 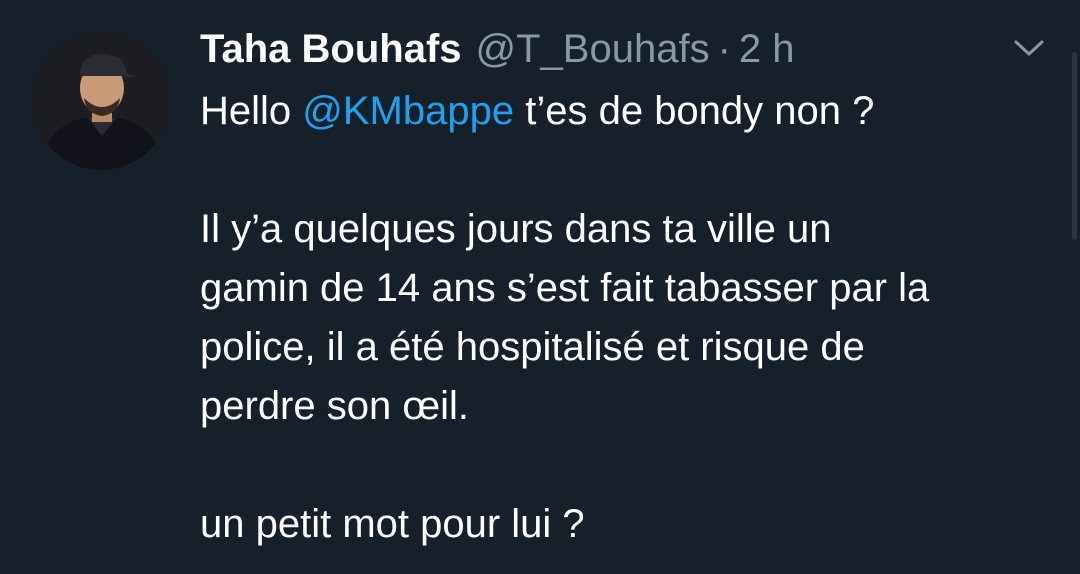 What do you see at coordinates (101, 101) in the screenshot?
I see `avatar` at bounding box center [101, 101].